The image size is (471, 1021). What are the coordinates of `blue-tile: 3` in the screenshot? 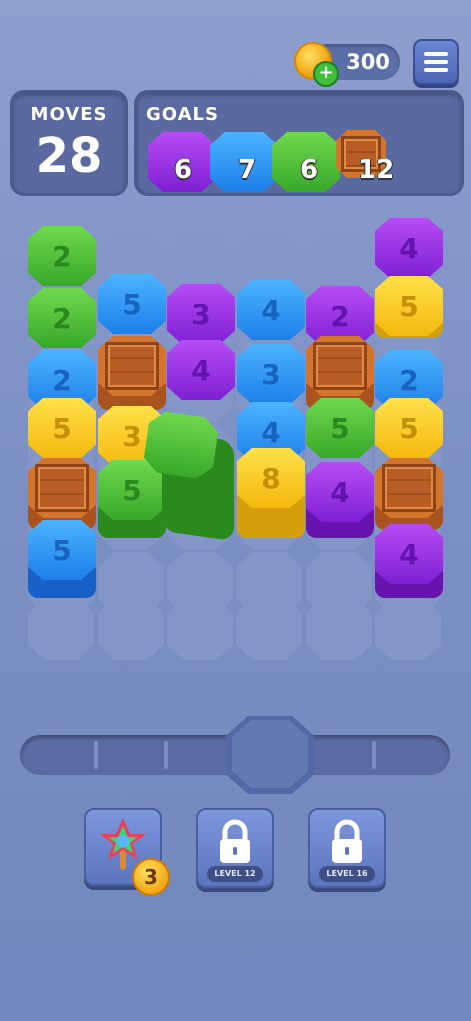 It's located at (271, 374).